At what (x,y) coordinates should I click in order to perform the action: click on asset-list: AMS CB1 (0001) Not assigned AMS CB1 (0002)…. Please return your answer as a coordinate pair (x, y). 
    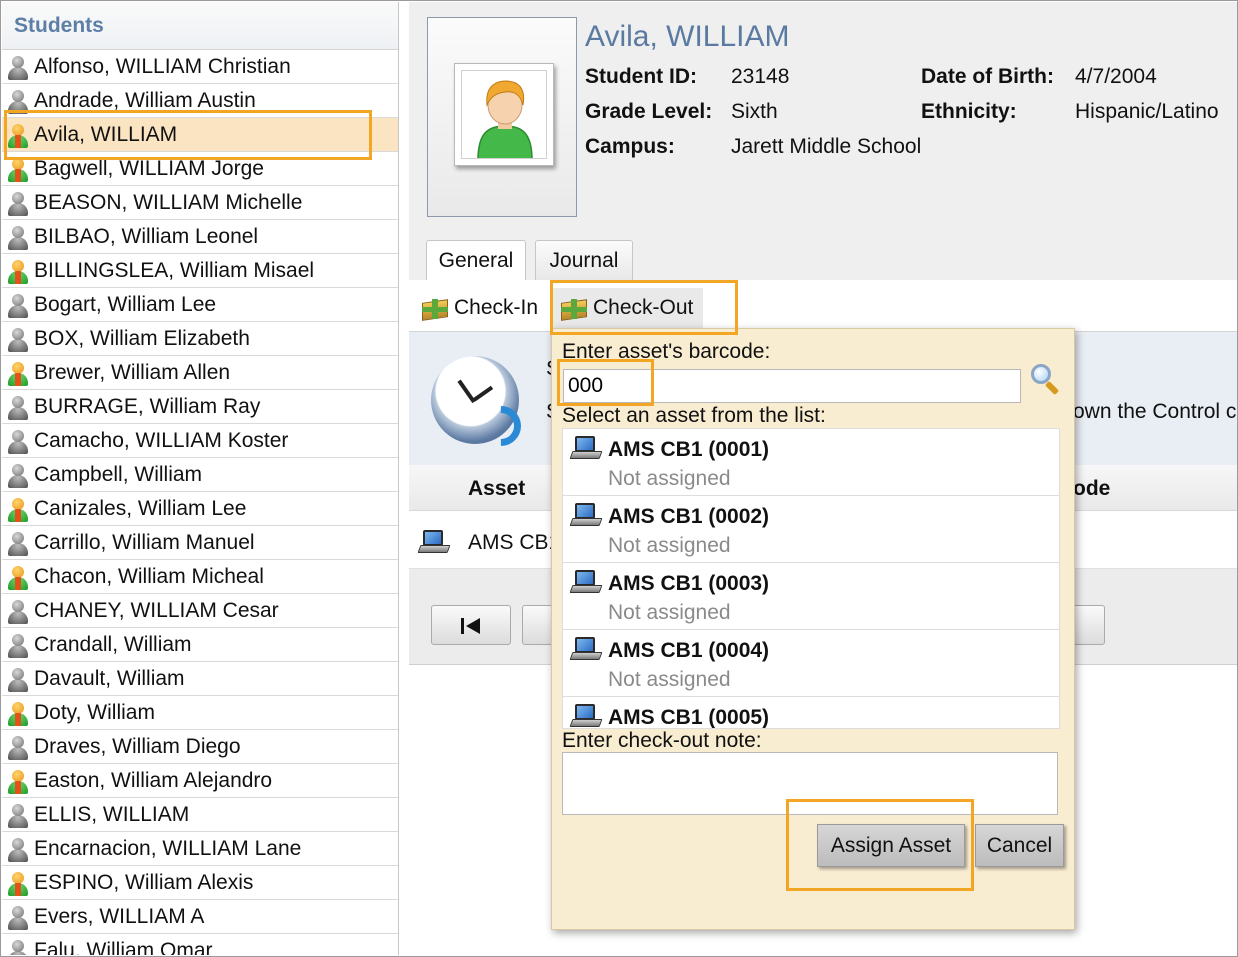
    Looking at the image, I should click on (811, 578).